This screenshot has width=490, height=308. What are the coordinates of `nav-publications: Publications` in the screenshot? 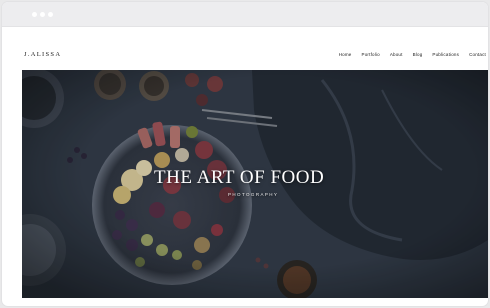 It's located at (445, 54).